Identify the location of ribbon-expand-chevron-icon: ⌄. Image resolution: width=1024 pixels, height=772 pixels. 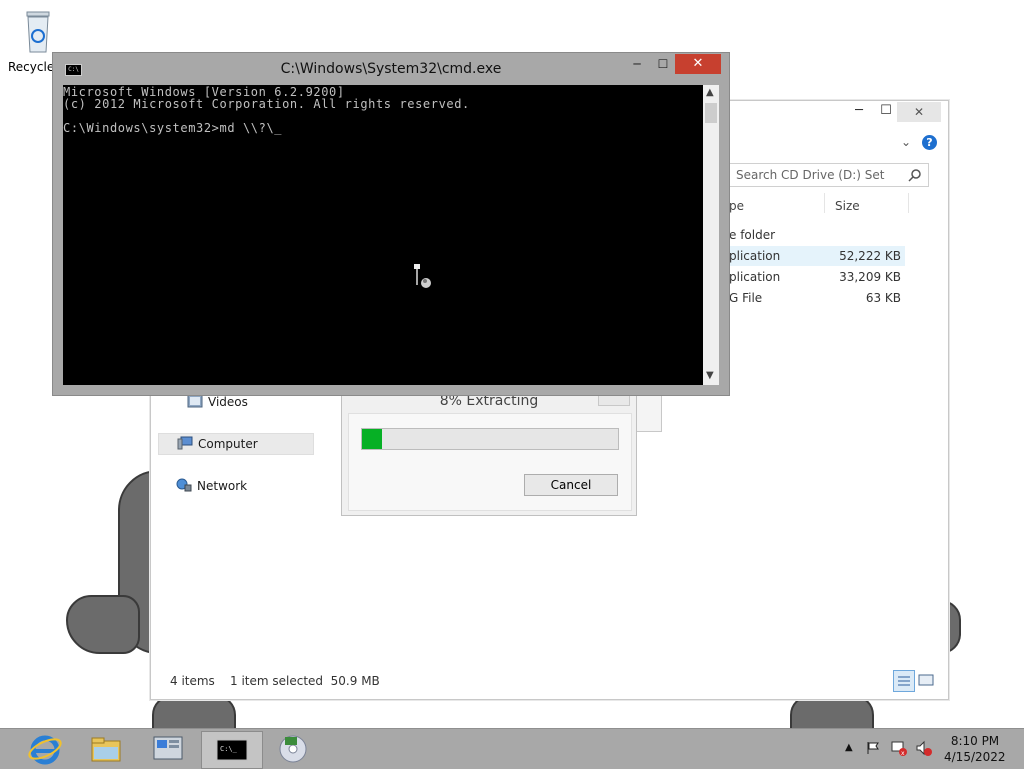
(906, 142).